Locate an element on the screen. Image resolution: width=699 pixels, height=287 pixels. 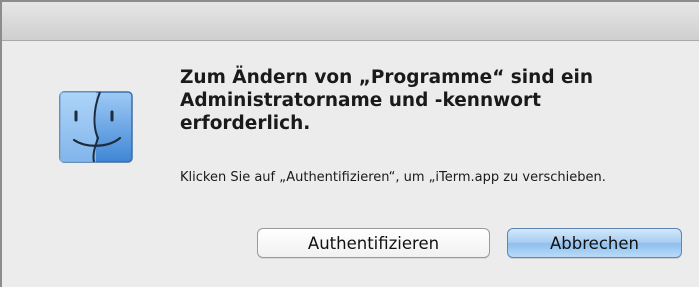
authenticate-button: Authentifizieren is located at coordinates (373, 243).